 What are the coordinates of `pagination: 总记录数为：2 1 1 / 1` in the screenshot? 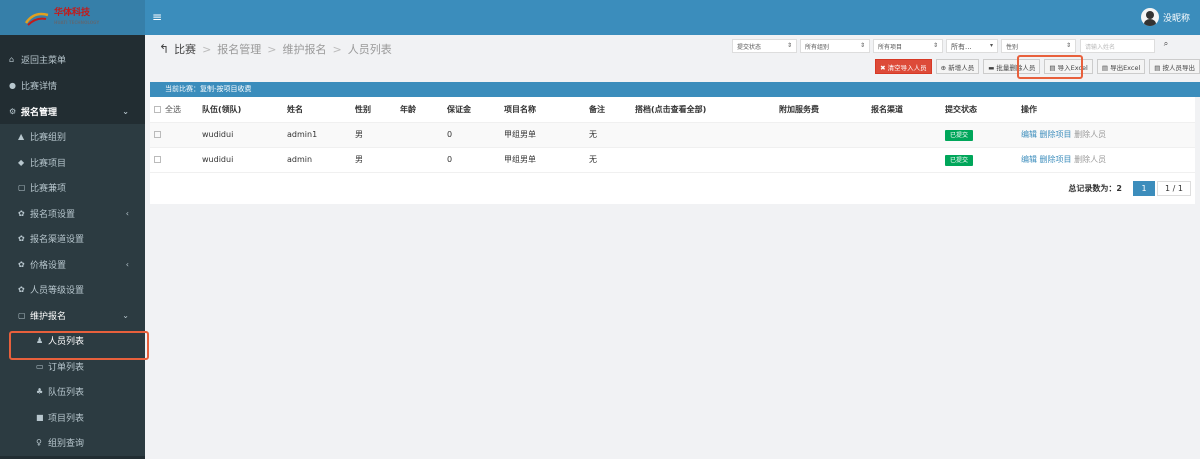 It's located at (672, 188).